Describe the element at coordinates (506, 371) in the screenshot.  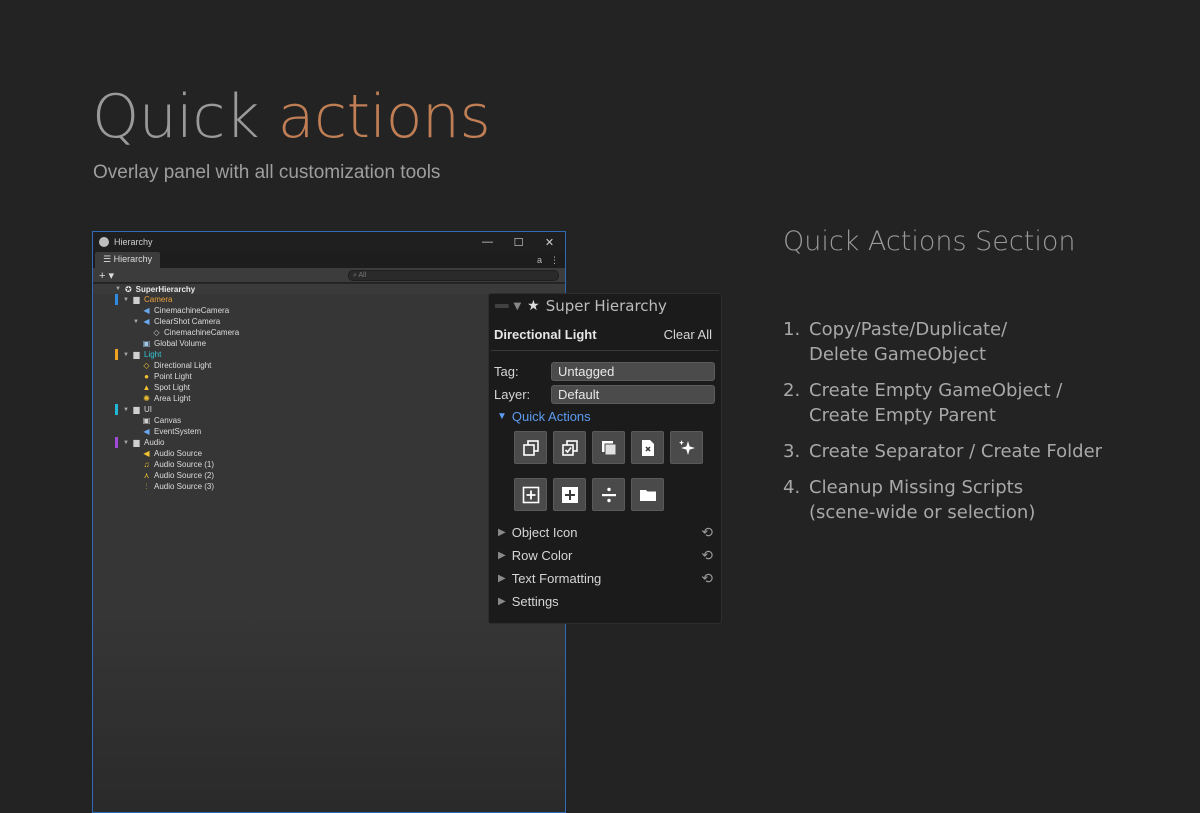
I see `tag-label: Tag:` at that location.